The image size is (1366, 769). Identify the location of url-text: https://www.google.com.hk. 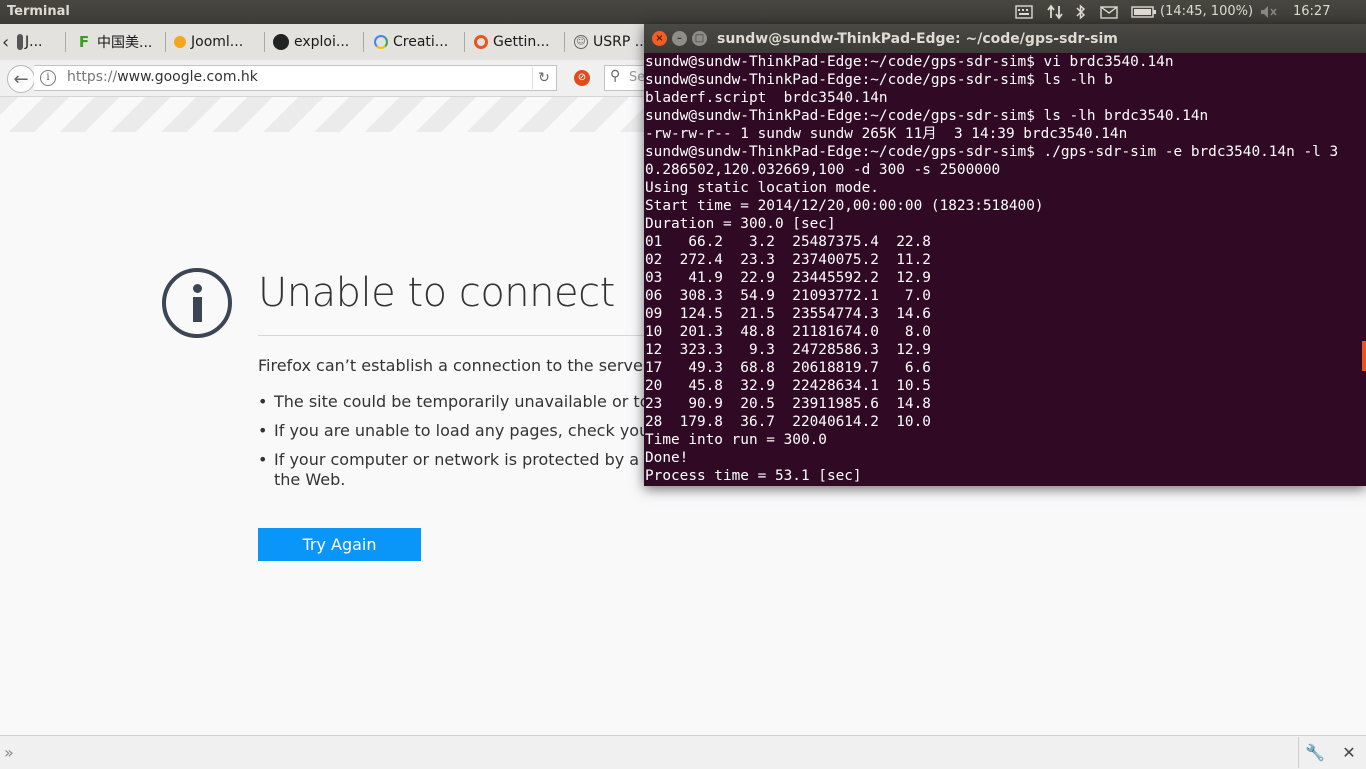
(162, 77).